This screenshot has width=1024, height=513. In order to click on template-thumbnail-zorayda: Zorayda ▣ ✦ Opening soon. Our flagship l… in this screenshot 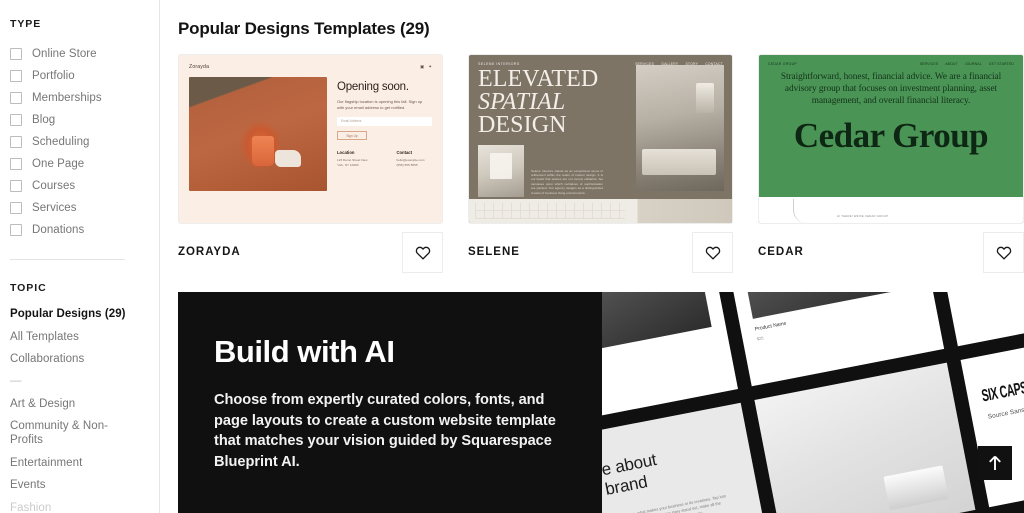, I will do `click(310, 139)`.